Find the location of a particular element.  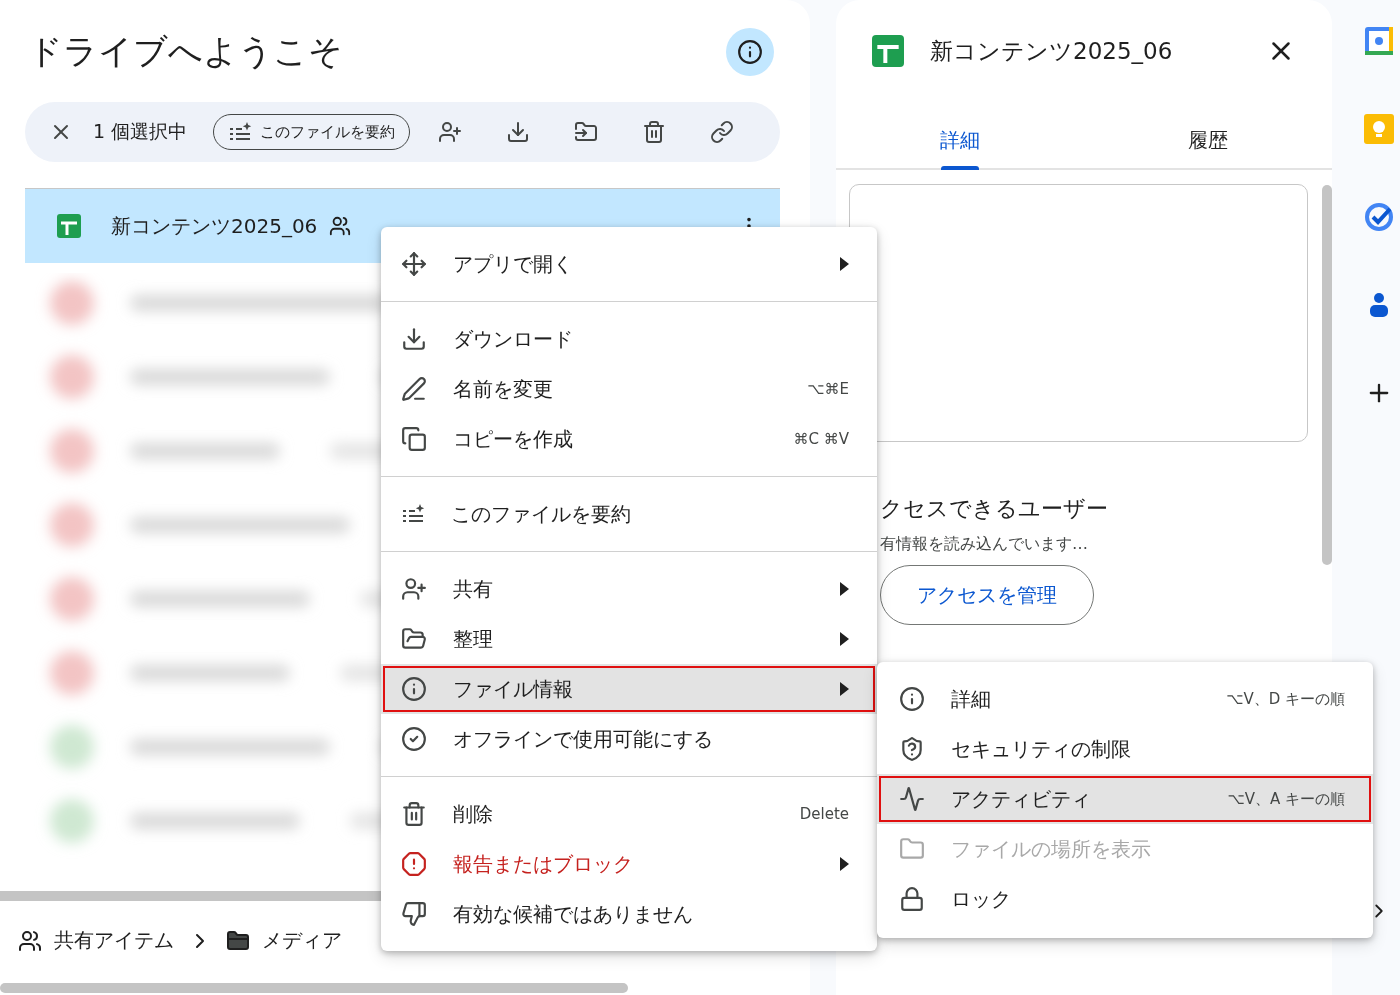

menu-item: このファイルを要約 is located at coordinates (629, 514).